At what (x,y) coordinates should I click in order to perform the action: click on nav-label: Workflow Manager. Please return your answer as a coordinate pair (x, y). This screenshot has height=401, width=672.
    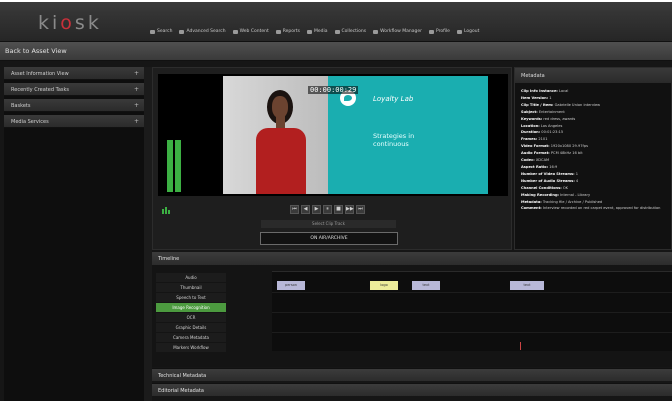
    Looking at the image, I should click on (401, 31).